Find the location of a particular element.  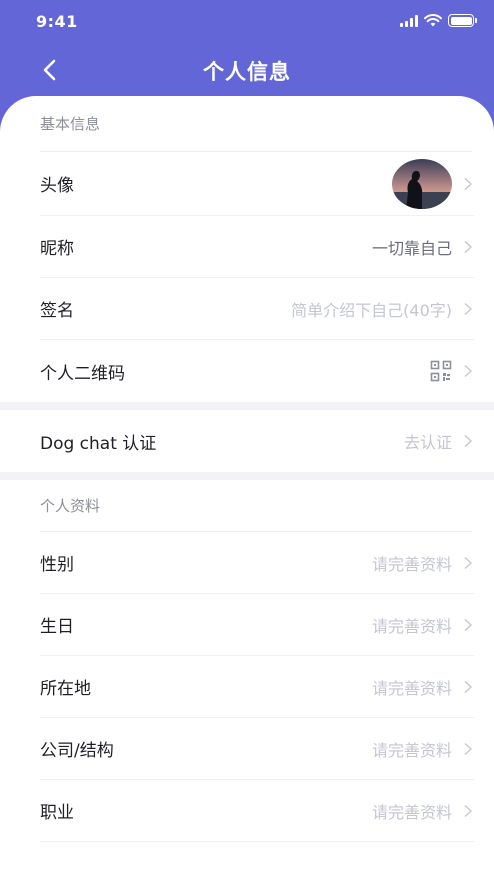

row-value: 简单介绍下自己(40字) is located at coordinates (371, 310).